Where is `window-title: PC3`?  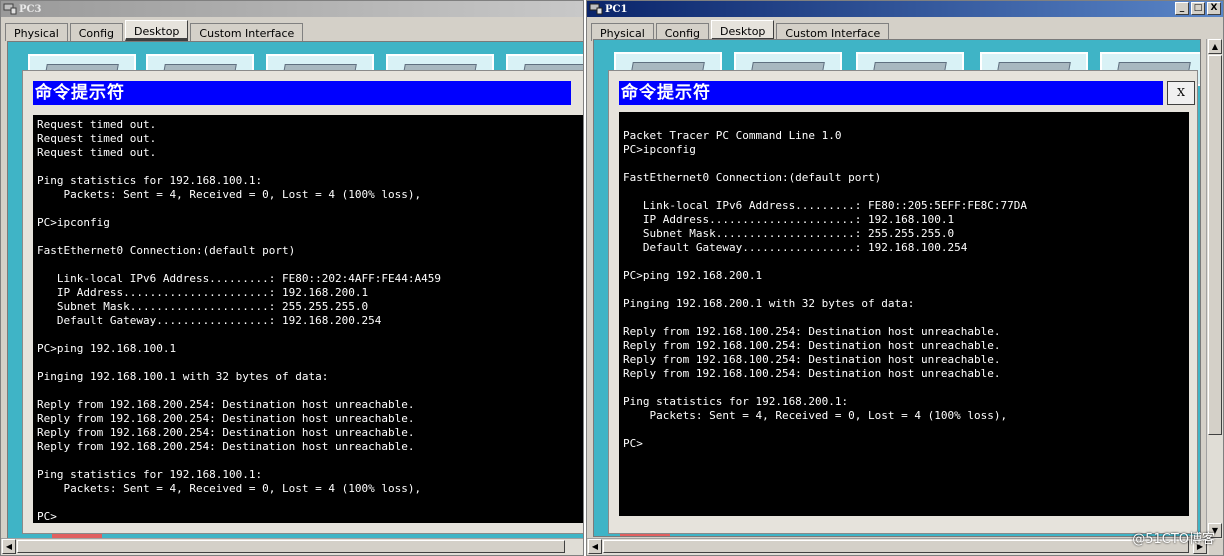 window-title: PC3 is located at coordinates (30, 9).